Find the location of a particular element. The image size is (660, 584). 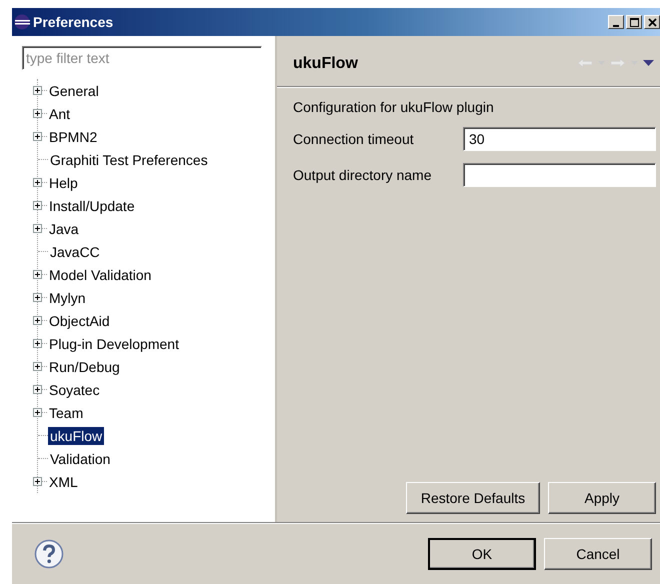

tree-item: Run/Debug is located at coordinates (84, 367).